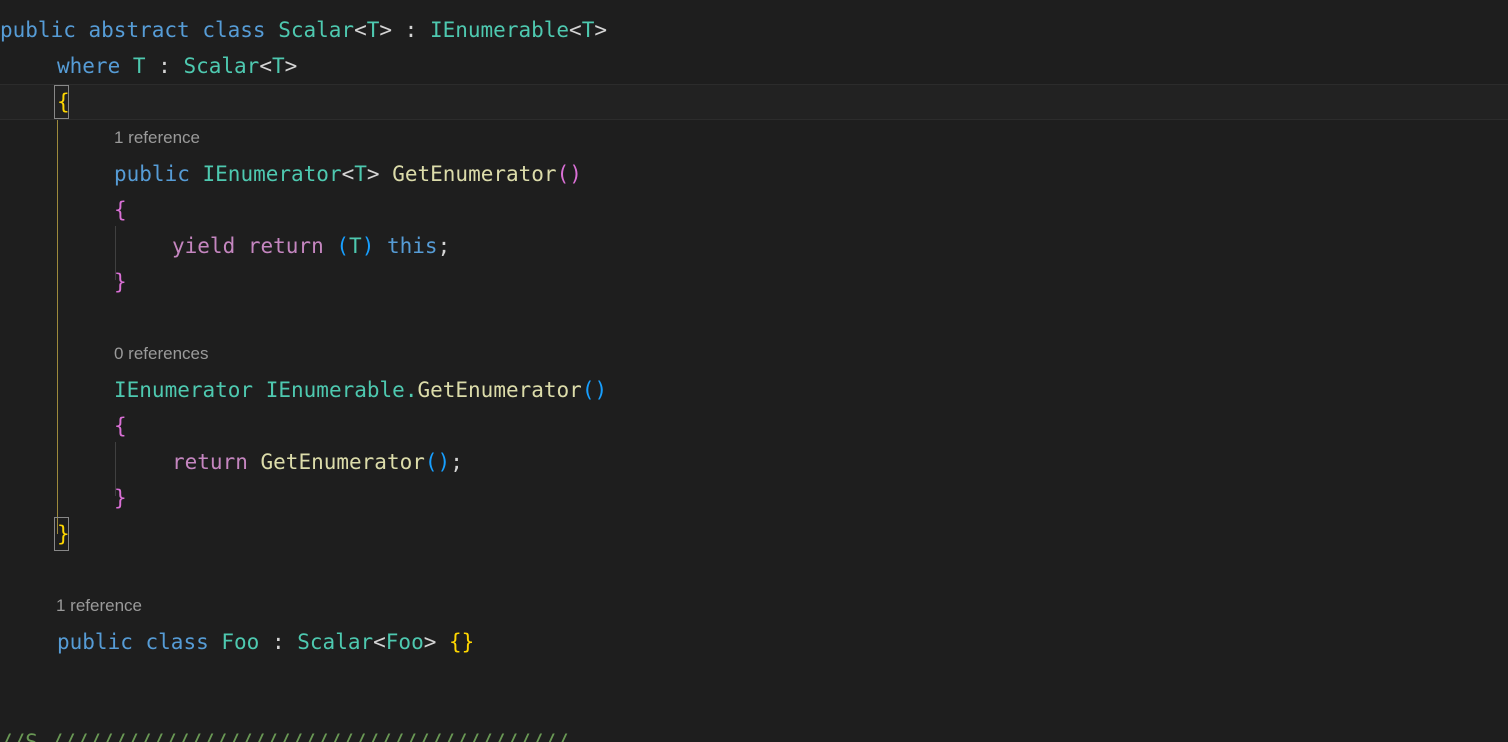 The width and height of the screenshot is (1508, 742). Describe the element at coordinates (754, 246) in the screenshot. I see `line-method1-yield-return: yield return (T) this;` at that location.